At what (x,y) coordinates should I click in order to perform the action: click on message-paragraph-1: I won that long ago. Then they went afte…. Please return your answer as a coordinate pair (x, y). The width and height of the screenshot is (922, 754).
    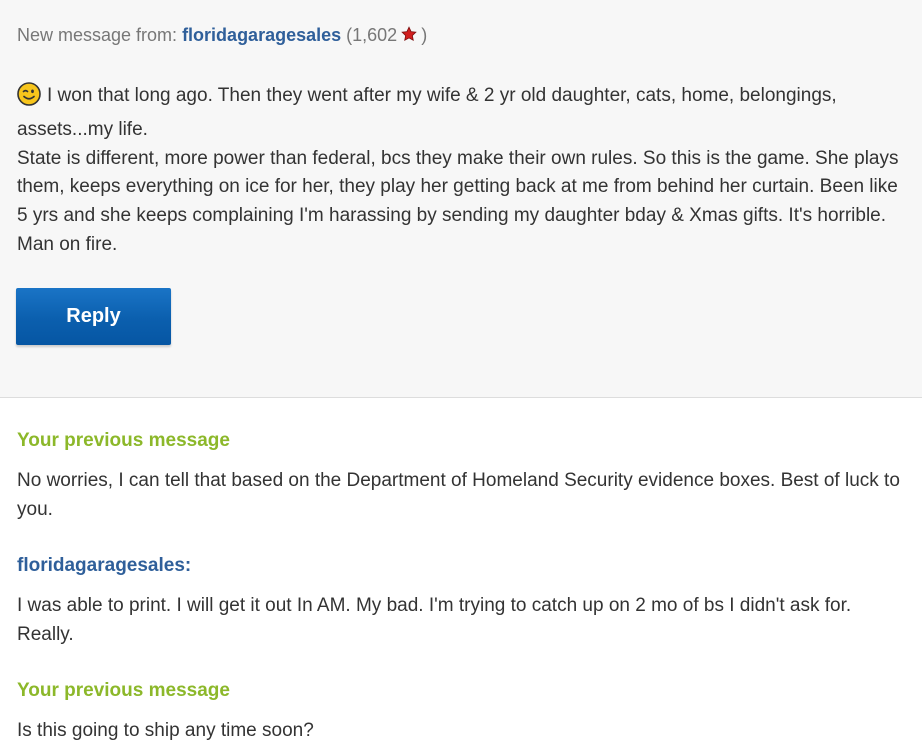
    Looking at the image, I should click on (462, 113).